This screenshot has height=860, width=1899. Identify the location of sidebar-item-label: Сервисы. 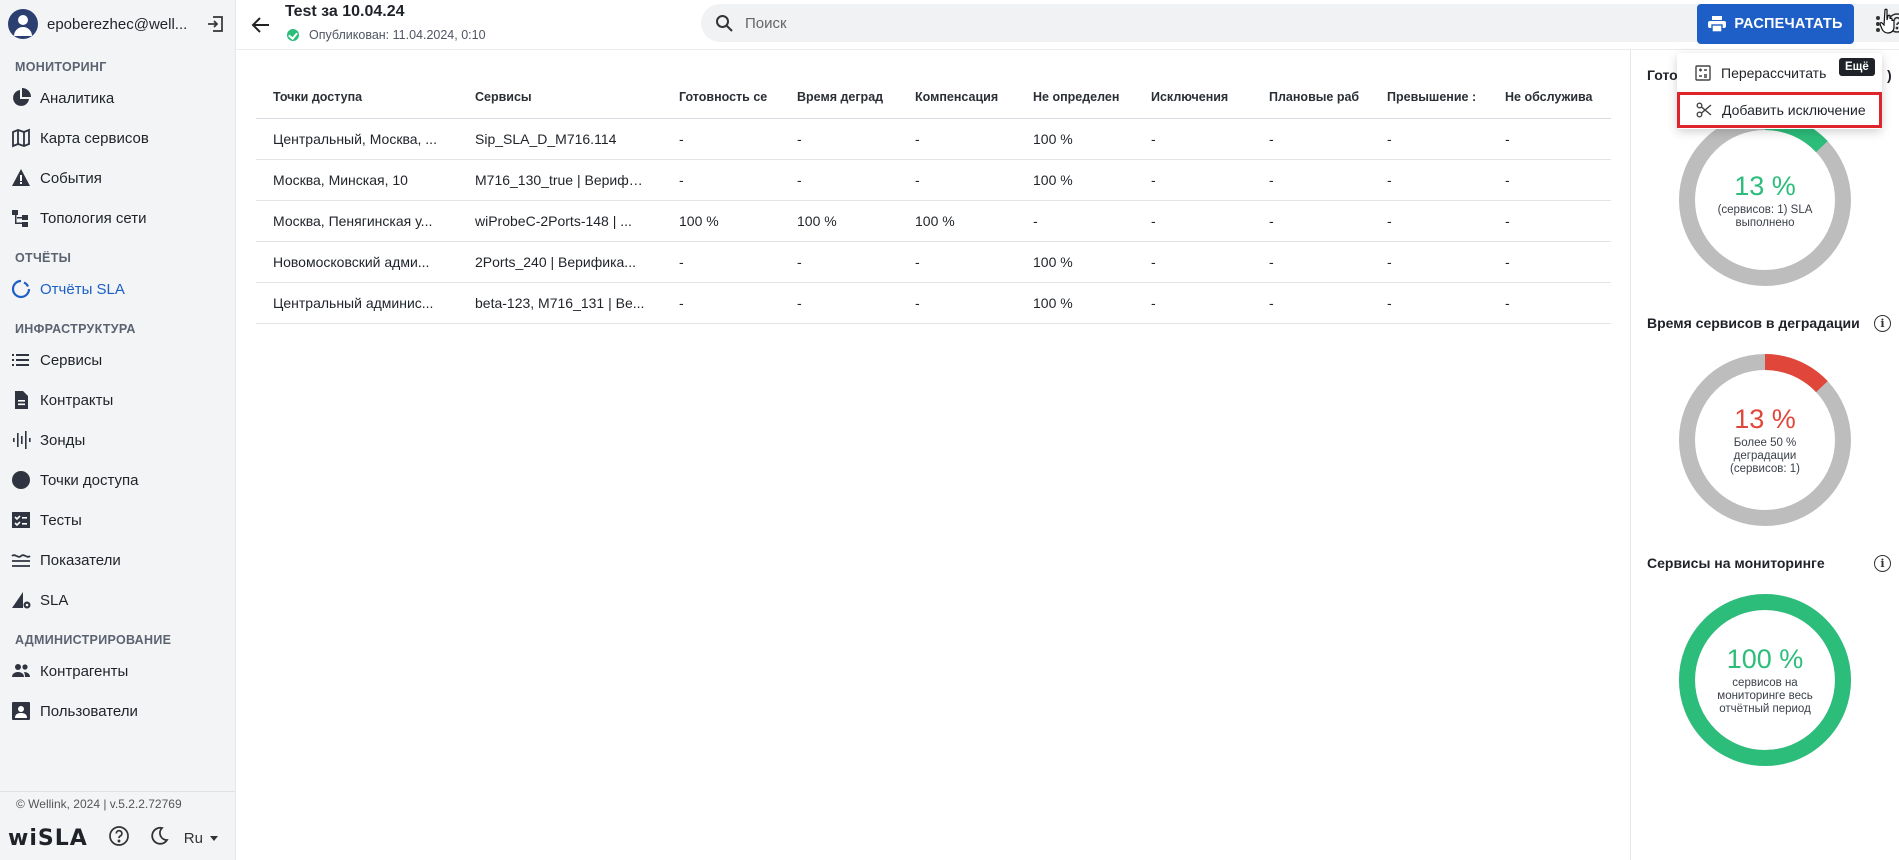
(71, 360).